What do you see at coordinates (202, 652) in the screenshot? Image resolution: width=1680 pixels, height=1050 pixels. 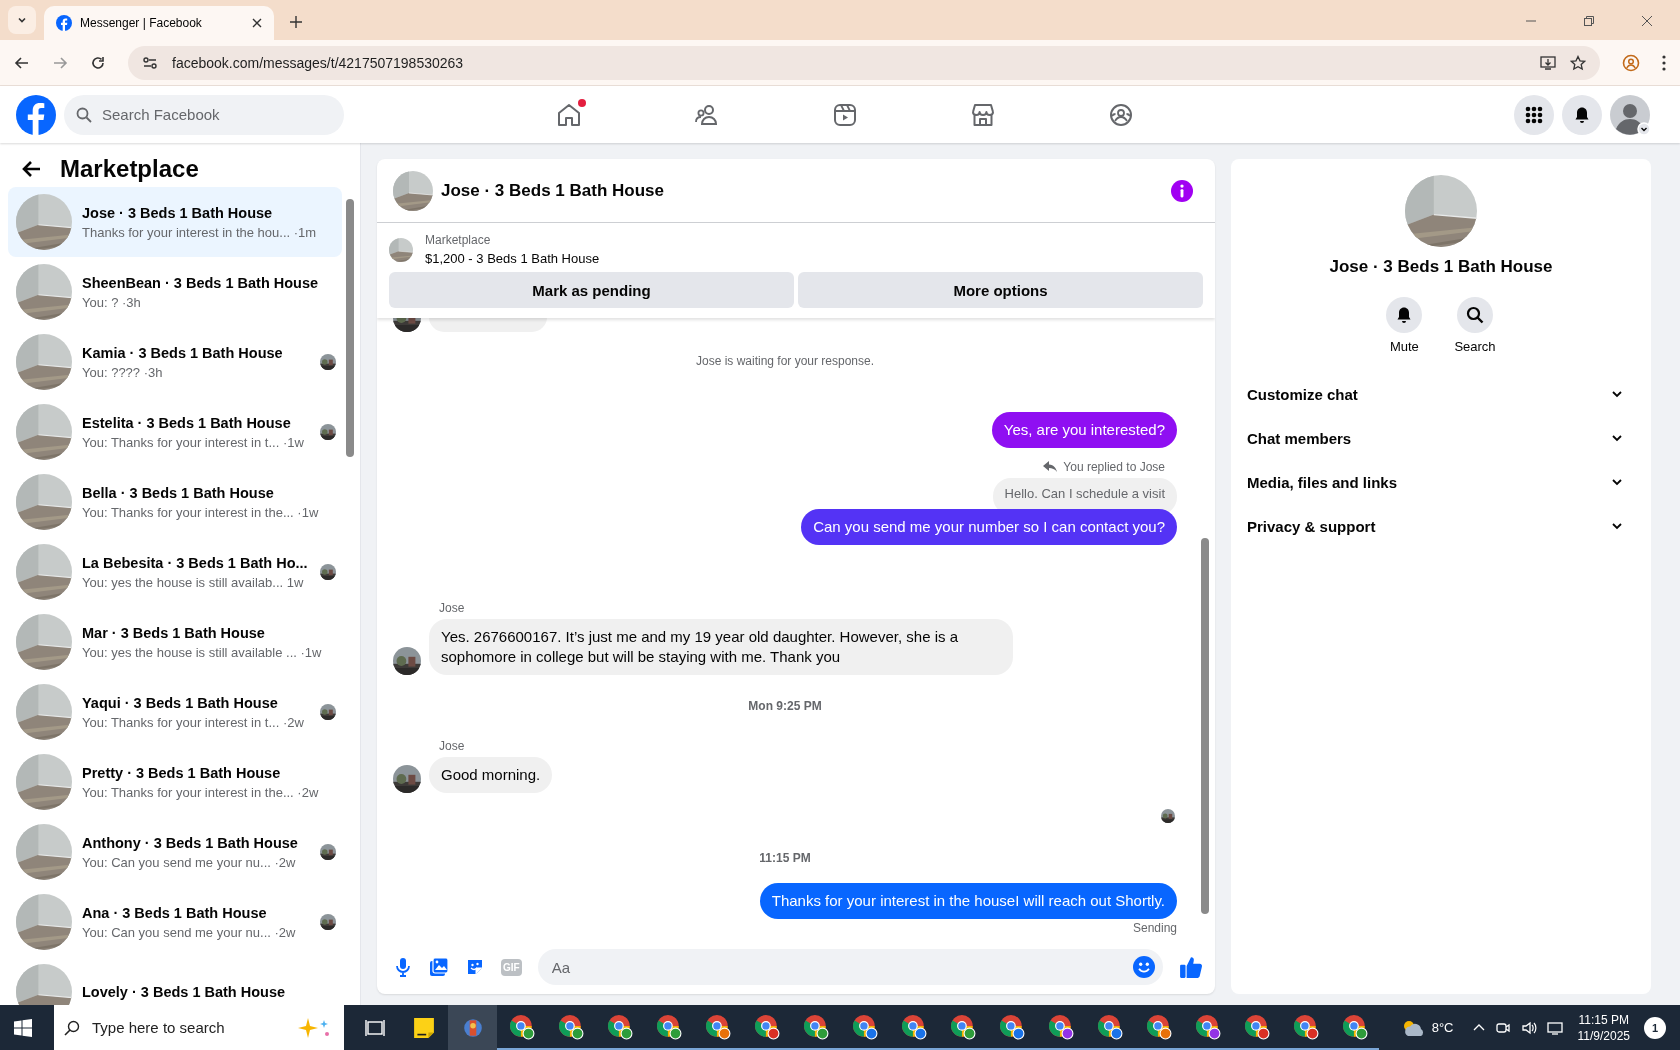 I see `conversation-preview: You: yes the house is still available ... ·1w` at bounding box center [202, 652].